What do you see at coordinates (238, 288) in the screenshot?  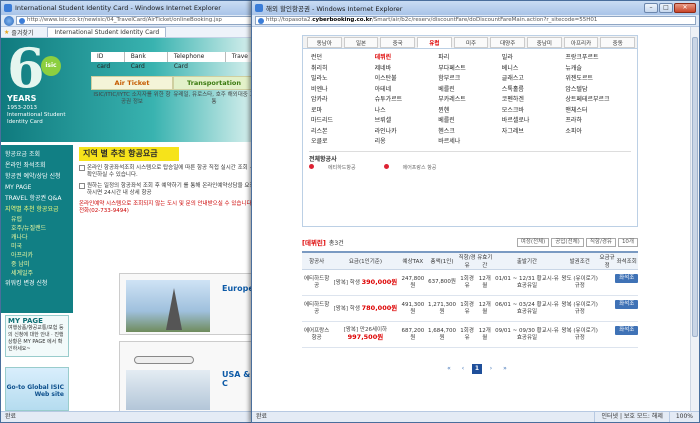 I see `europe-label: Europe` at bounding box center [238, 288].